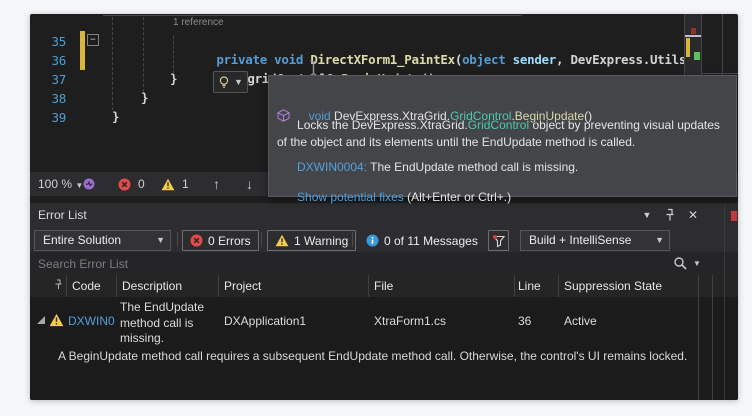 The width and height of the screenshot is (752, 416). What do you see at coordinates (625, 59) in the screenshot?
I see `code-text: , DevExpress.Utils.` at bounding box center [625, 59].